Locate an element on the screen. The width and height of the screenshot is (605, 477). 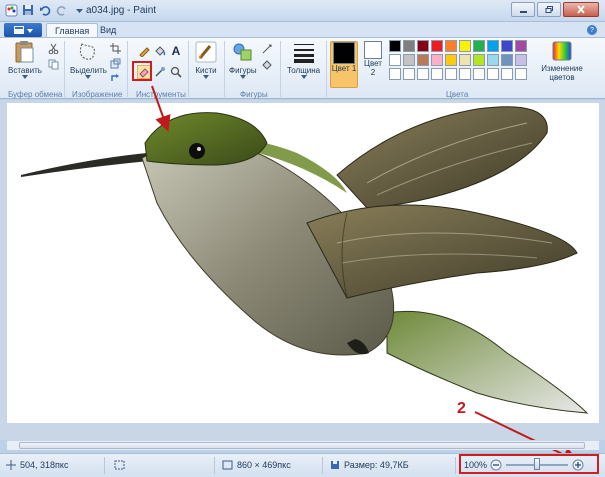
selection-icon is located at coordinates (119, 465).